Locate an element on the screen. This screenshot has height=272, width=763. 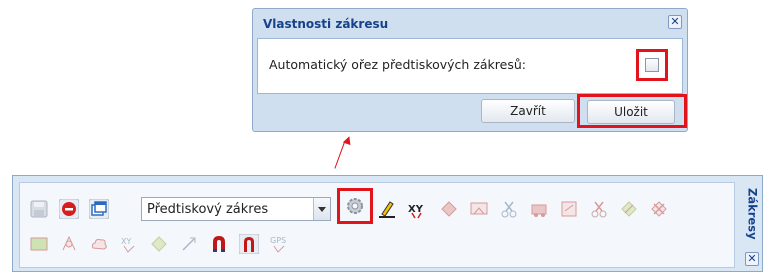
panel-side-tab: Zákresy is located at coordinates (752, 214).